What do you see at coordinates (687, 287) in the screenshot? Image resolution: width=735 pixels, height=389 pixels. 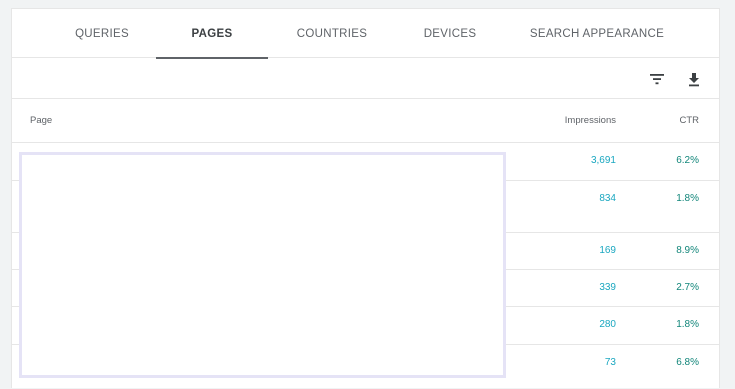 I see `ctr-cell: 2.7%` at bounding box center [687, 287].